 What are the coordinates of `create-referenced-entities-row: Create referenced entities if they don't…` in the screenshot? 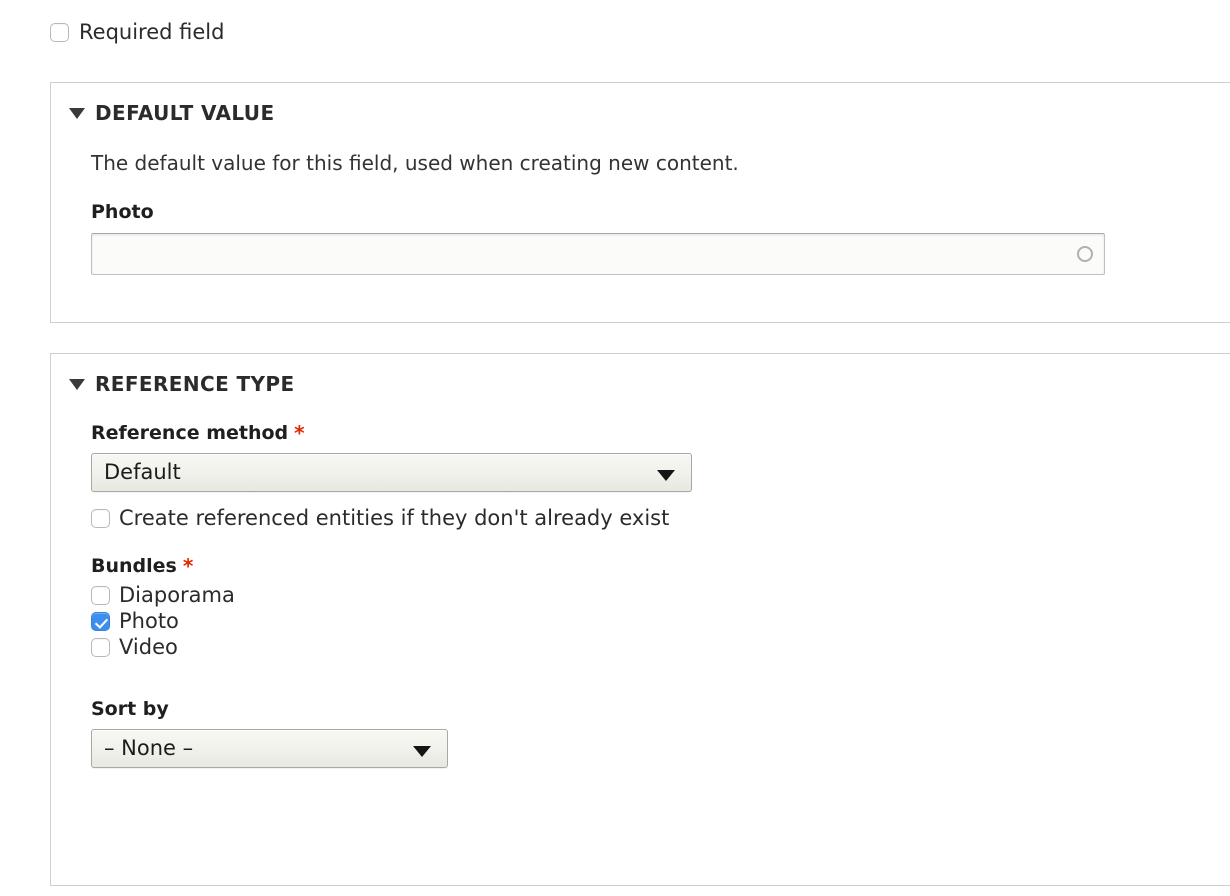 It's located at (660, 518).